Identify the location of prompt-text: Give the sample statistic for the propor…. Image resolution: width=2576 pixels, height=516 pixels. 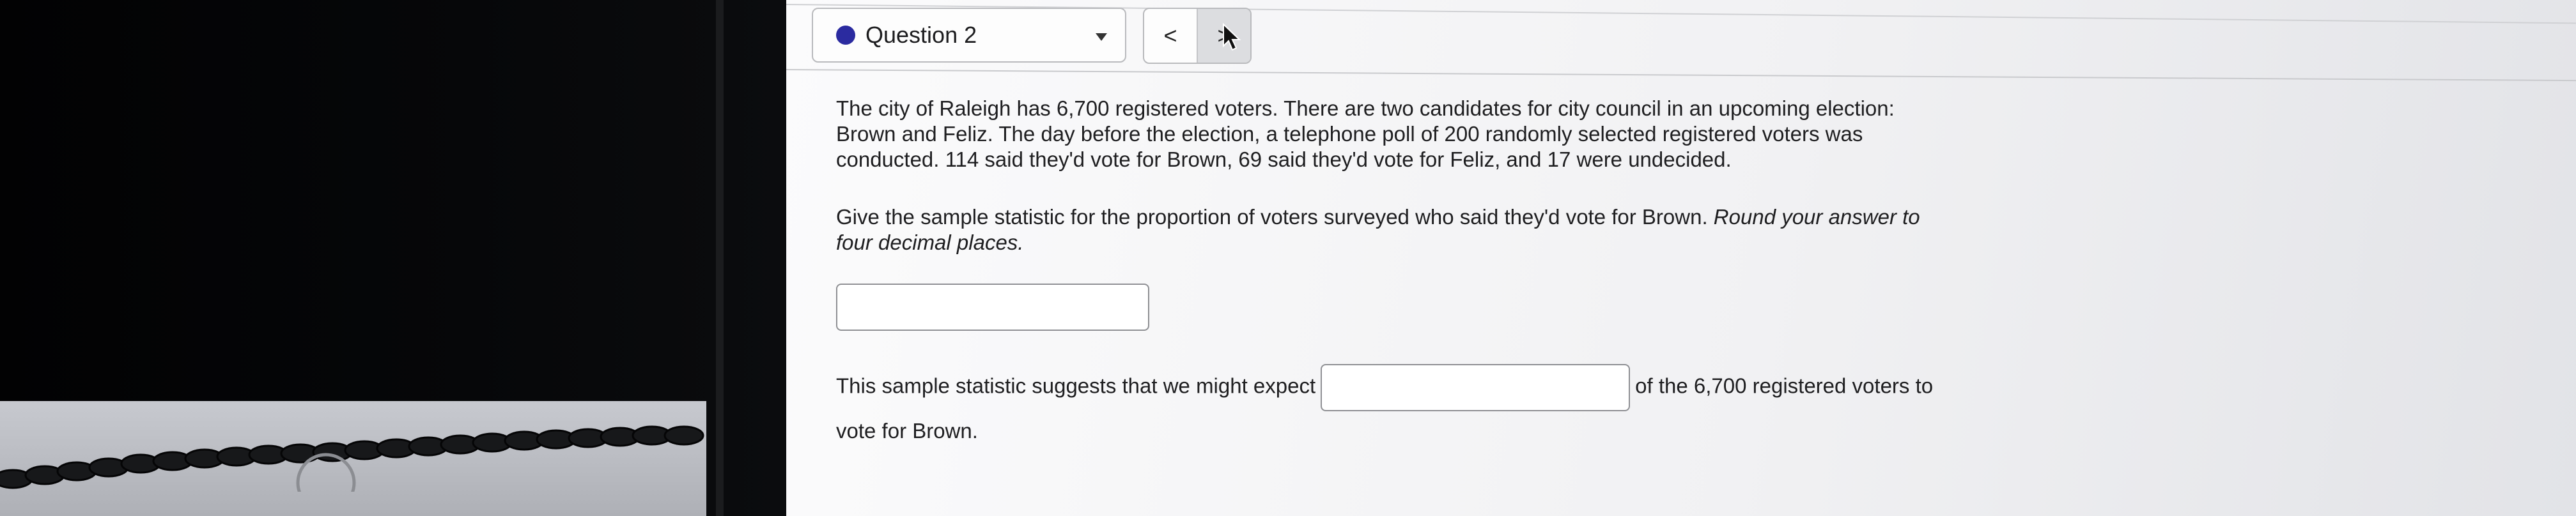
(1272, 217).